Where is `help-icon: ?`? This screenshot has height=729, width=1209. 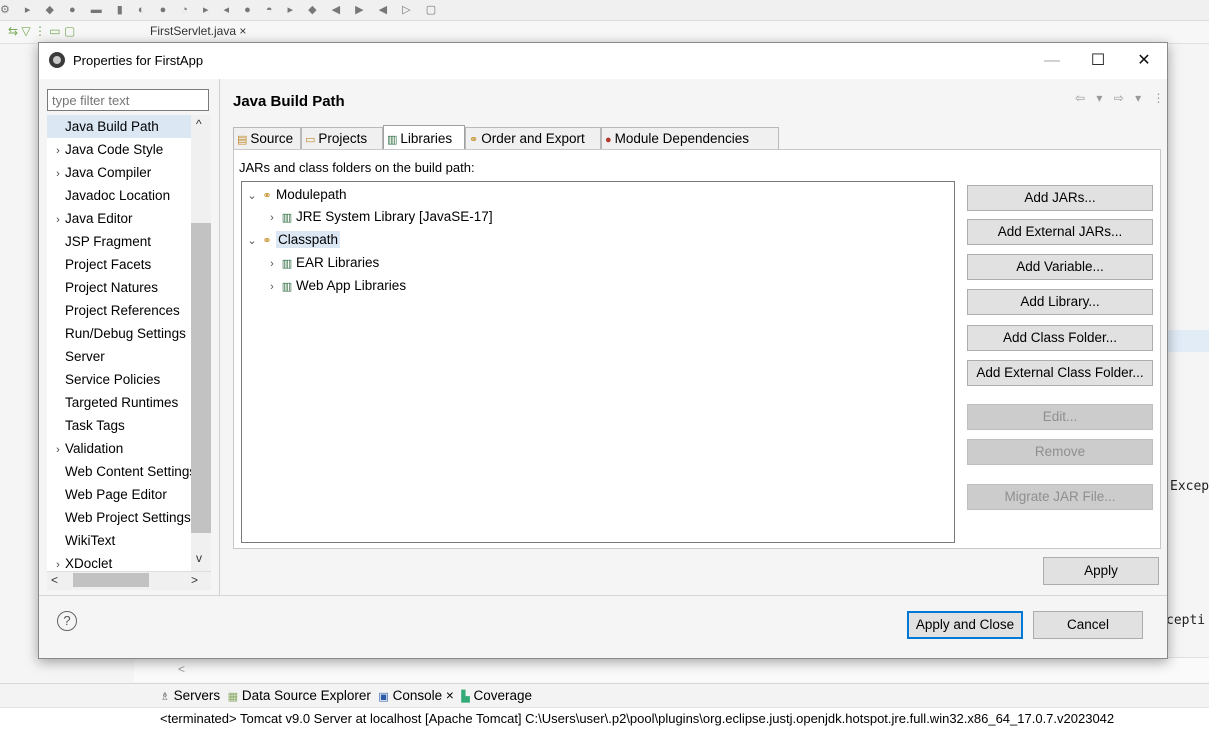 help-icon: ? is located at coordinates (67, 621).